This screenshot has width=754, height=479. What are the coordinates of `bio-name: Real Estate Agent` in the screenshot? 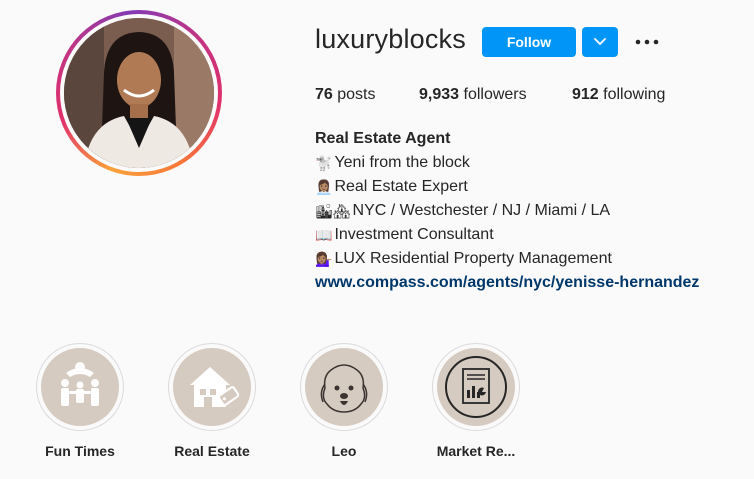 It's located at (383, 138).